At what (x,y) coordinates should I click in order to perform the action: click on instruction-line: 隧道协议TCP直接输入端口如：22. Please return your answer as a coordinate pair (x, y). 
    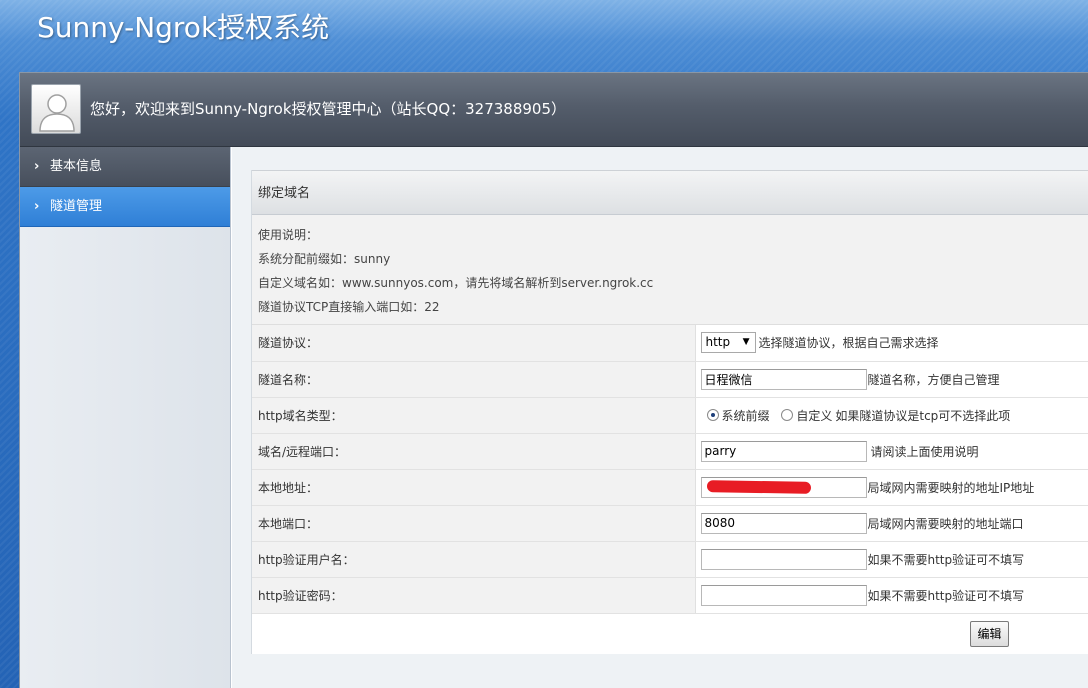
    Looking at the image, I should click on (349, 307).